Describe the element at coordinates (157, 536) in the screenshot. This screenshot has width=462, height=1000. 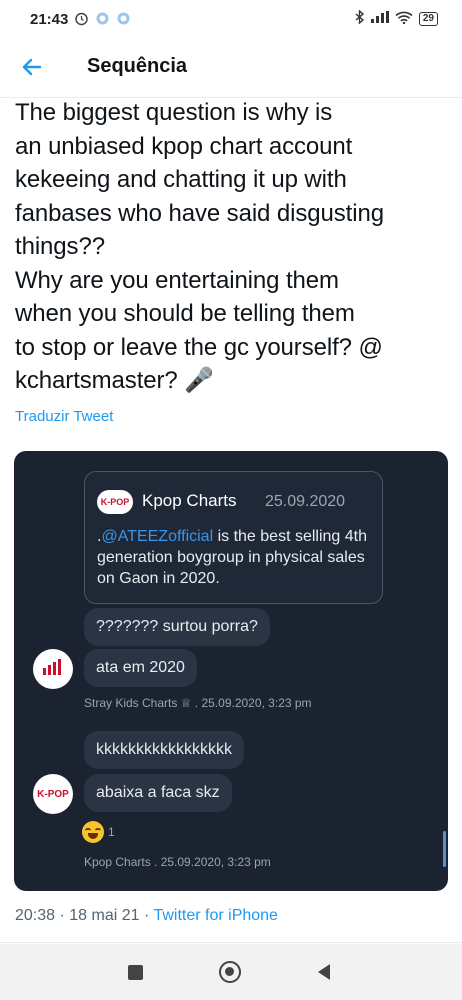
I see `mention-link: @ATEEZofficial` at that location.